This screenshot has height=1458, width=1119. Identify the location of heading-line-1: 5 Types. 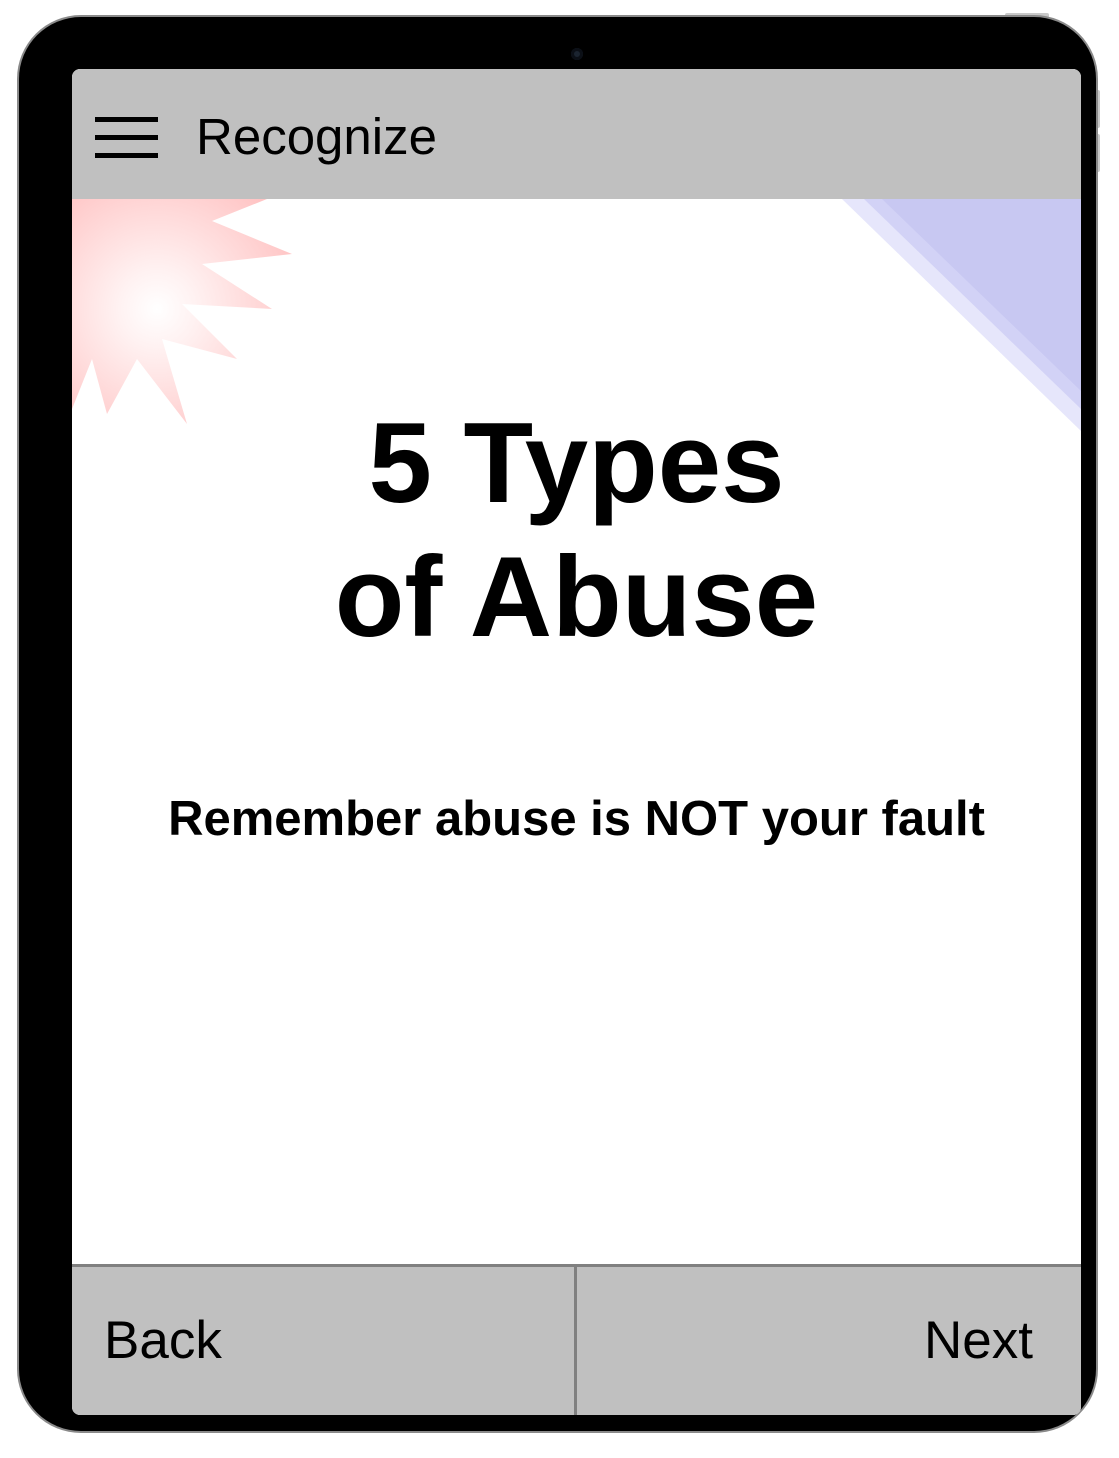
(576, 463).